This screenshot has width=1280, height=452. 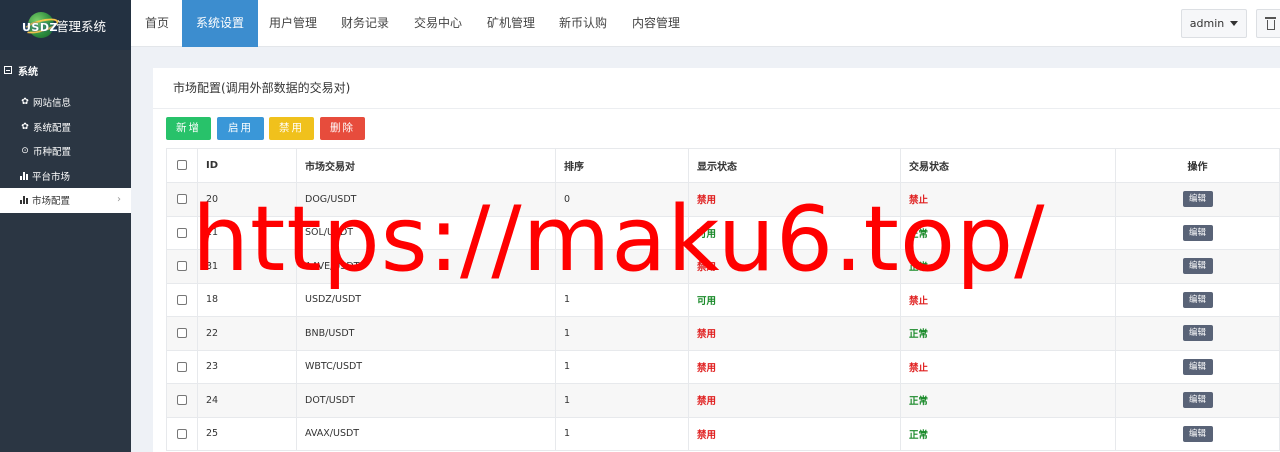 What do you see at coordinates (220, 23) in the screenshot?
I see `tab-system-settings: 系统设置` at bounding box center [220, 23].